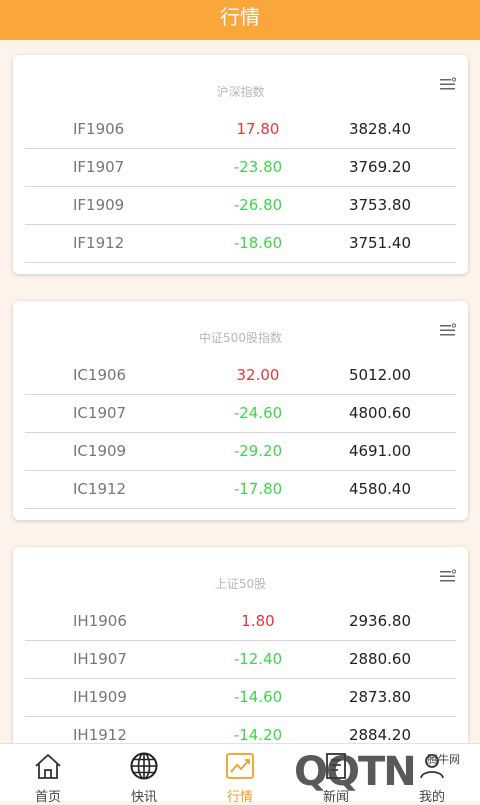  What do you see at coordinates (100, 697) in the screenshot?
I see `contract-code: IH1909` at bounding box center [100, 697].